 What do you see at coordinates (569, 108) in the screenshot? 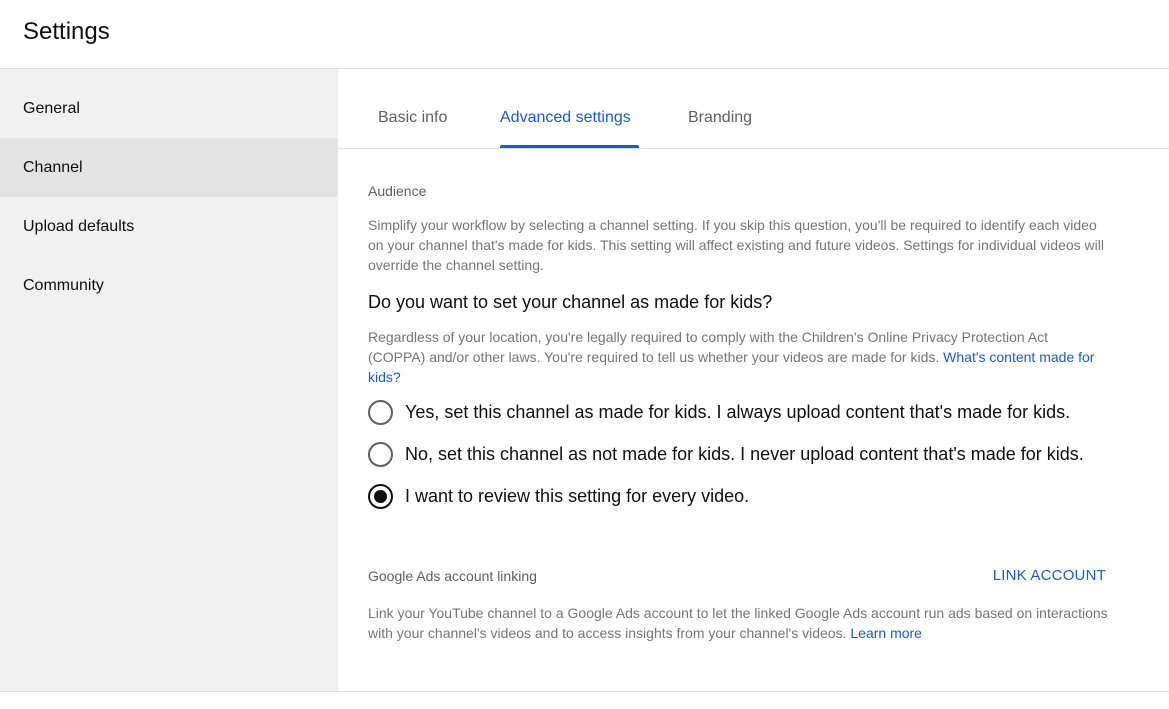
I see `tab-advanced-settings: Advanced settings` at bounding box center [569, 108].